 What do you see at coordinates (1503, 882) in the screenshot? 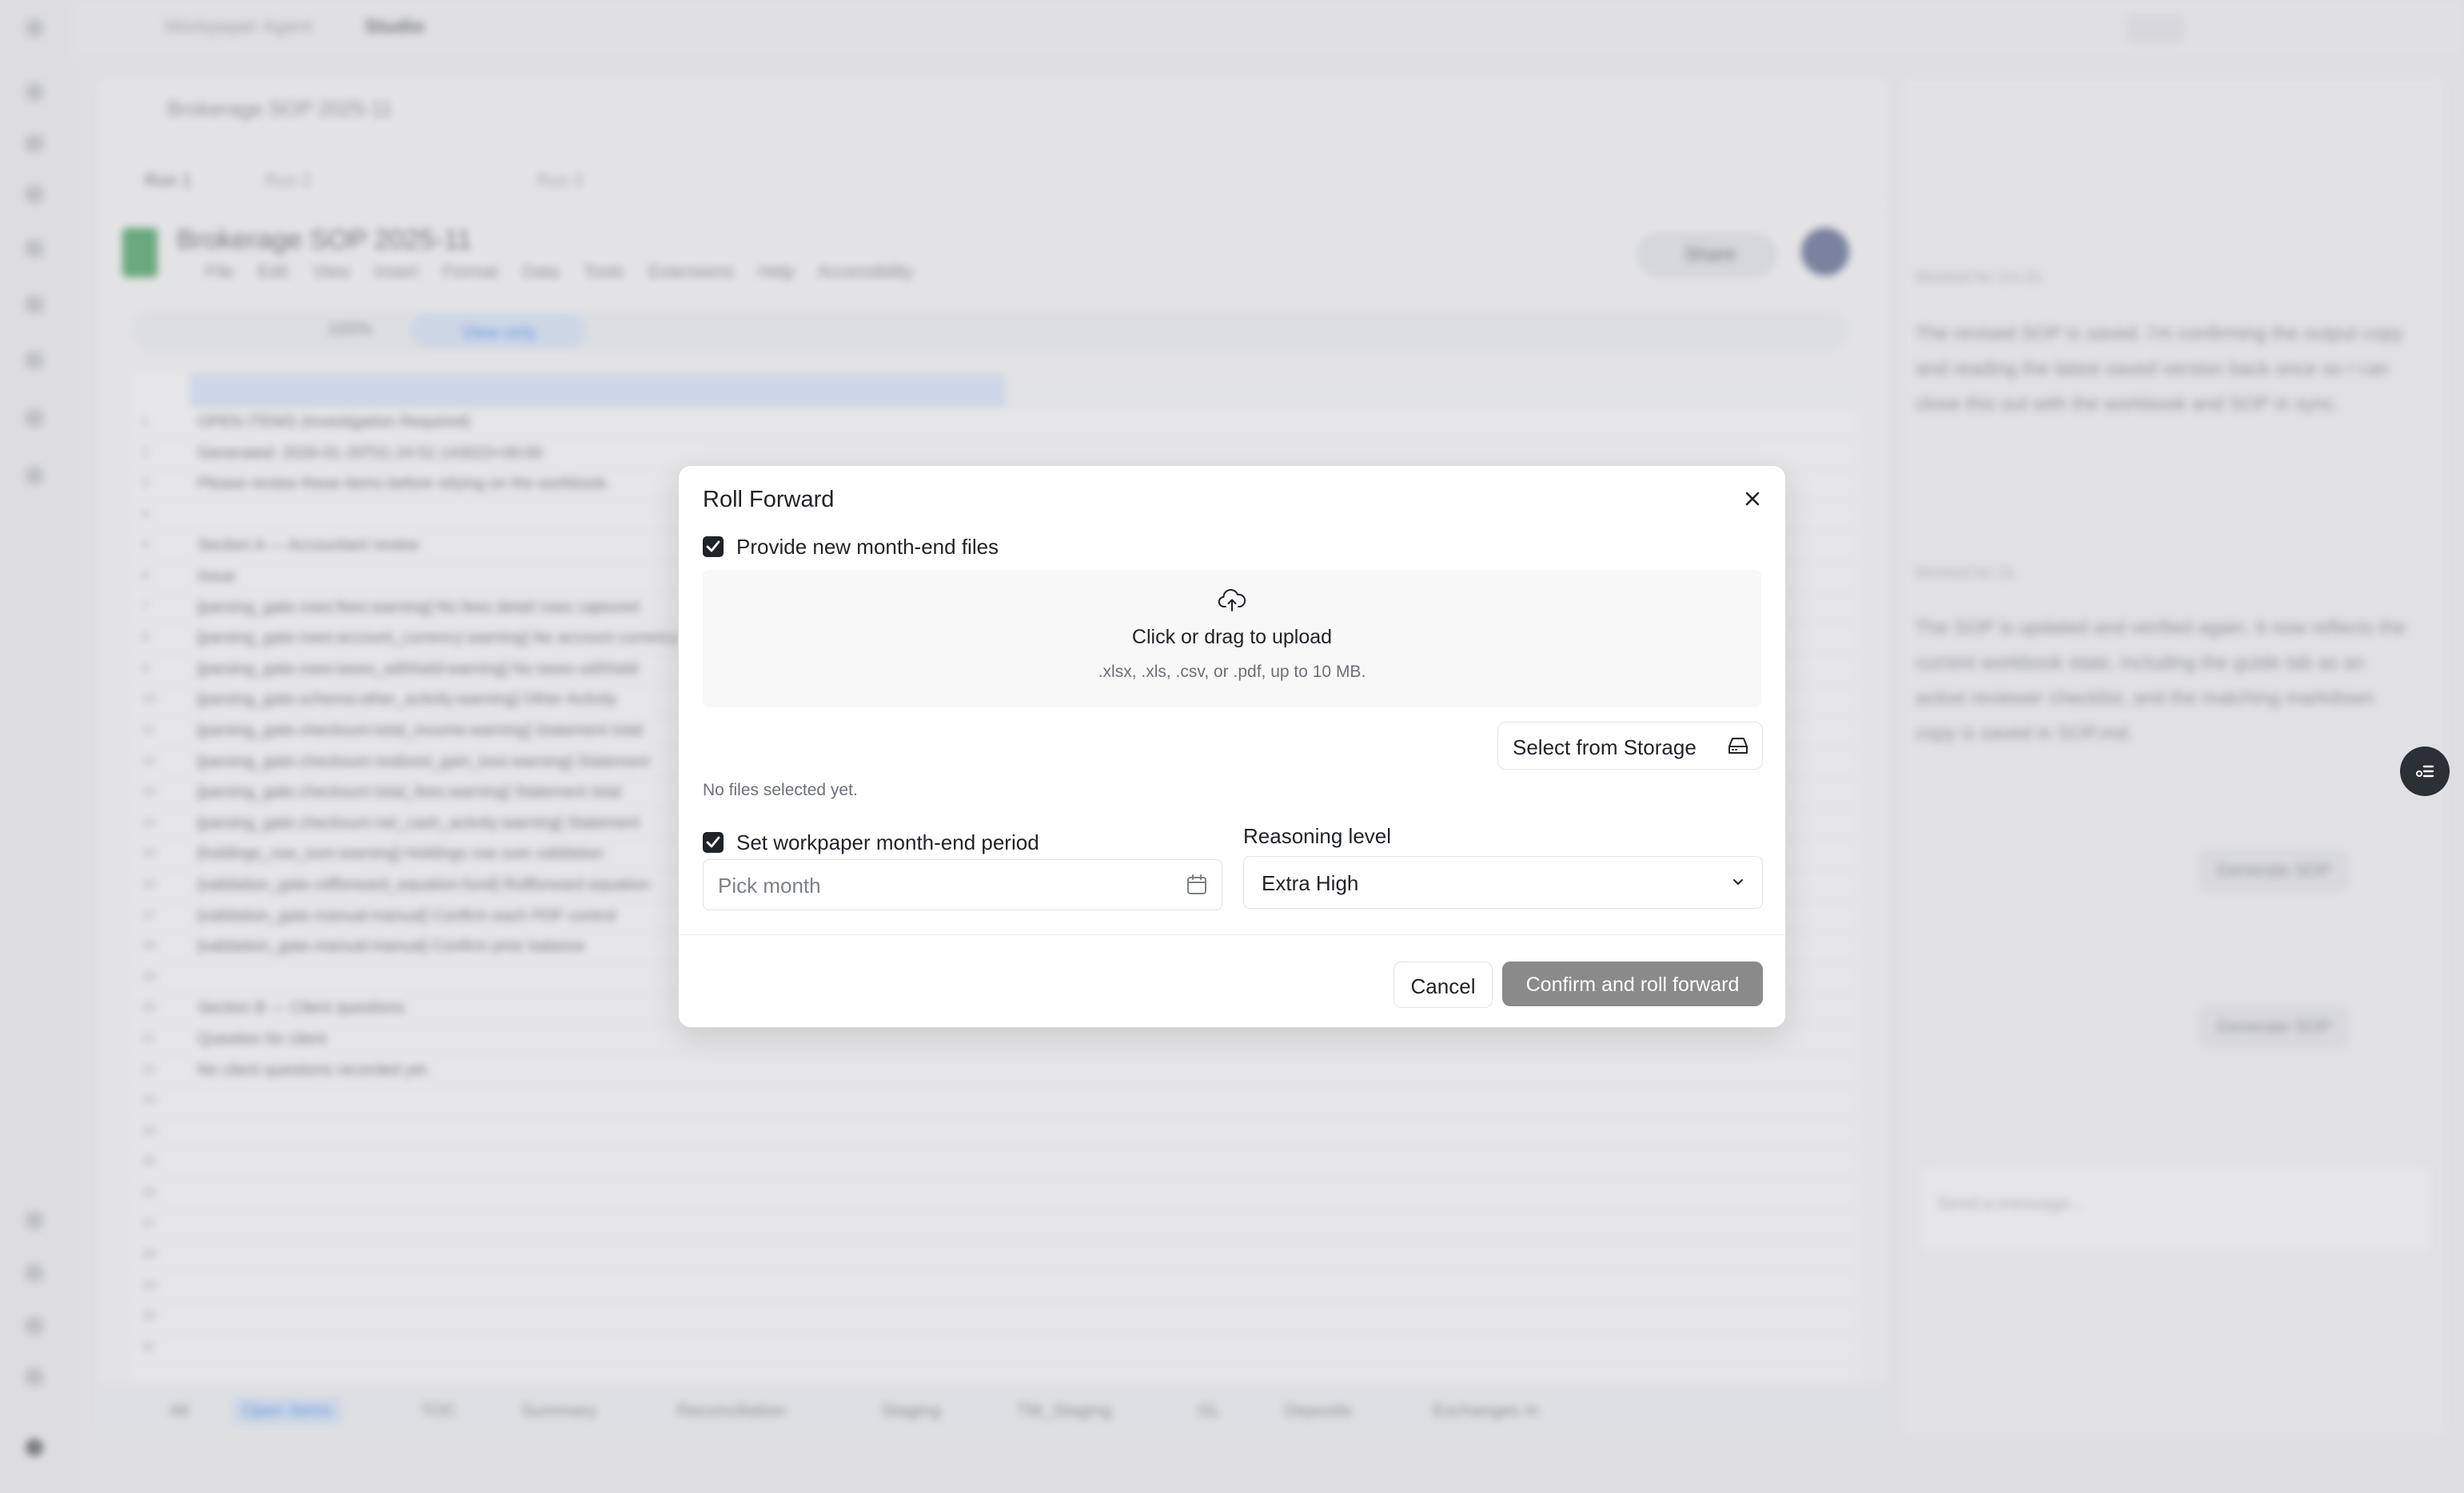
I see `reasoning-level-select: Extra High` at bounding box center [1503, 882].